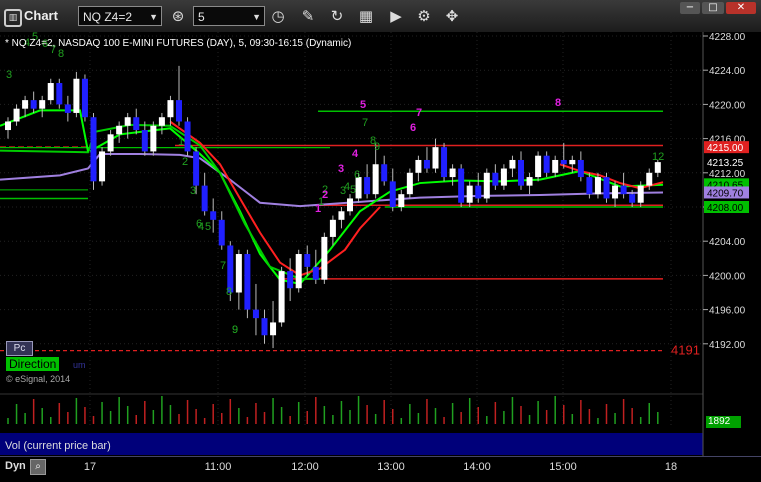 The height and width of the screenshot is (482, 761). I want to click on link-icon: ⊛, so click(178, 16).